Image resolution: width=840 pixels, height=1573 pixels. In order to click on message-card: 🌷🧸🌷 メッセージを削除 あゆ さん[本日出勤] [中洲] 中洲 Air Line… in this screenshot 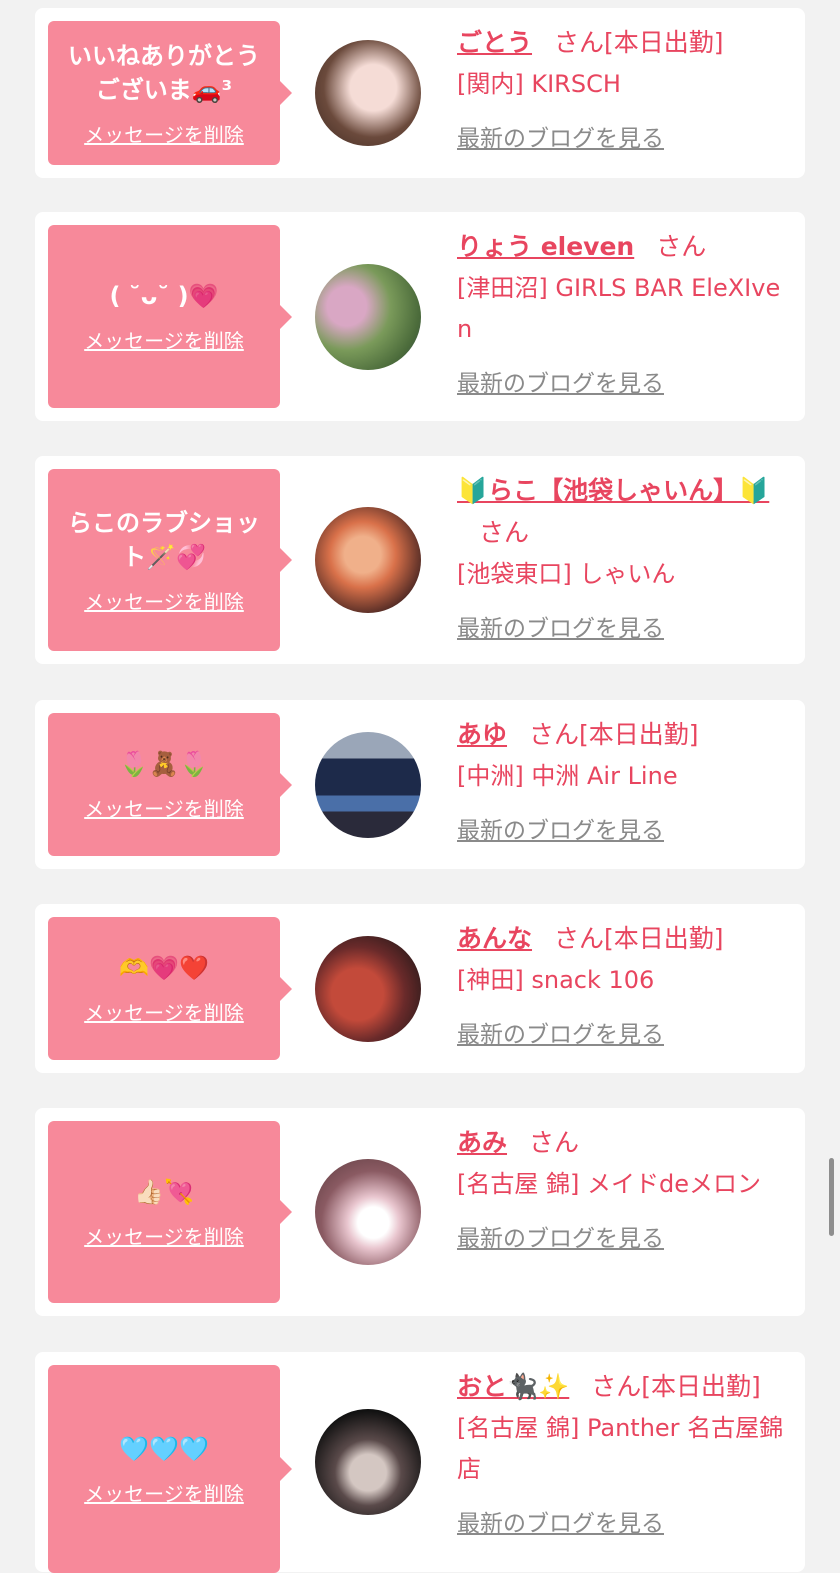, I will do `click(420, 784)`.